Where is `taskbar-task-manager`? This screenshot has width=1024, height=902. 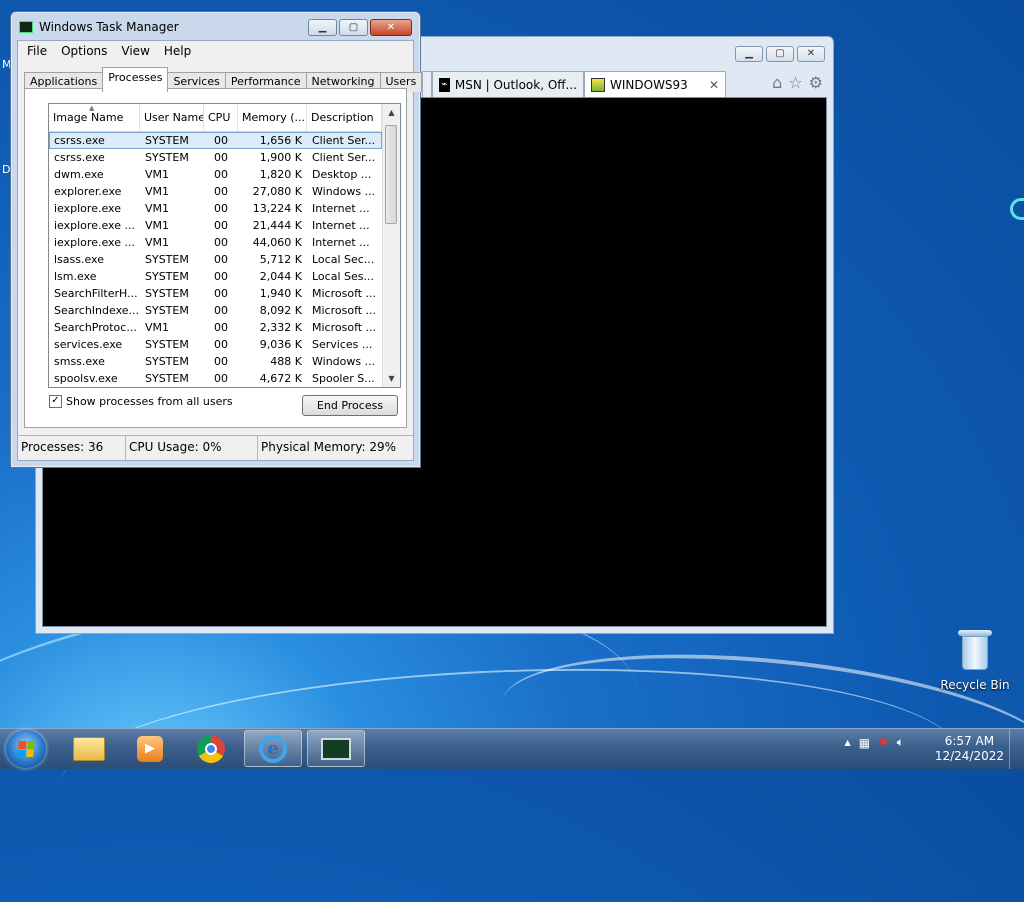
taskbar-task-manager is located at coordinates (336, 748).